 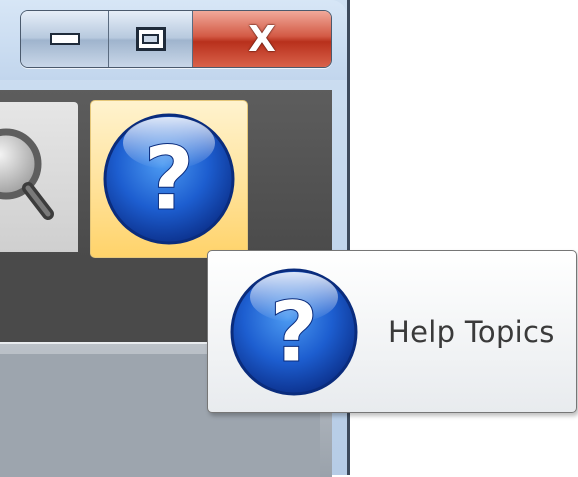 I want to click on maximize-button, so click(x=151, y=39).